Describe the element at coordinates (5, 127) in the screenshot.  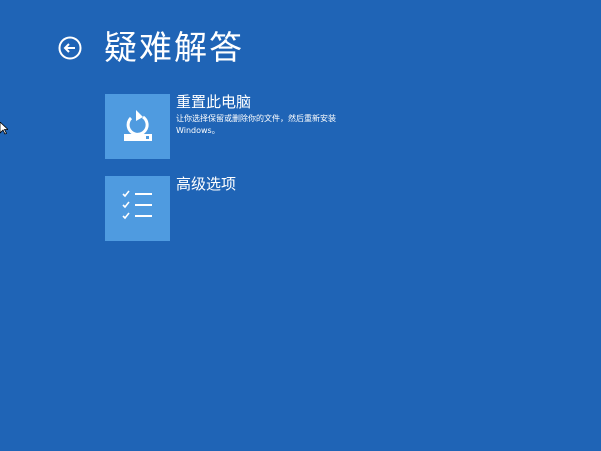
I see `mouse-cursor-icon` at that location.